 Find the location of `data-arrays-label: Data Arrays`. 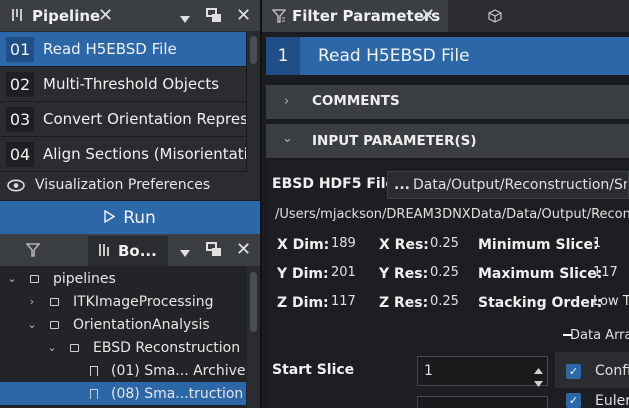

data-arrays-label: Data Arrays is located at coordinates (599, 335).